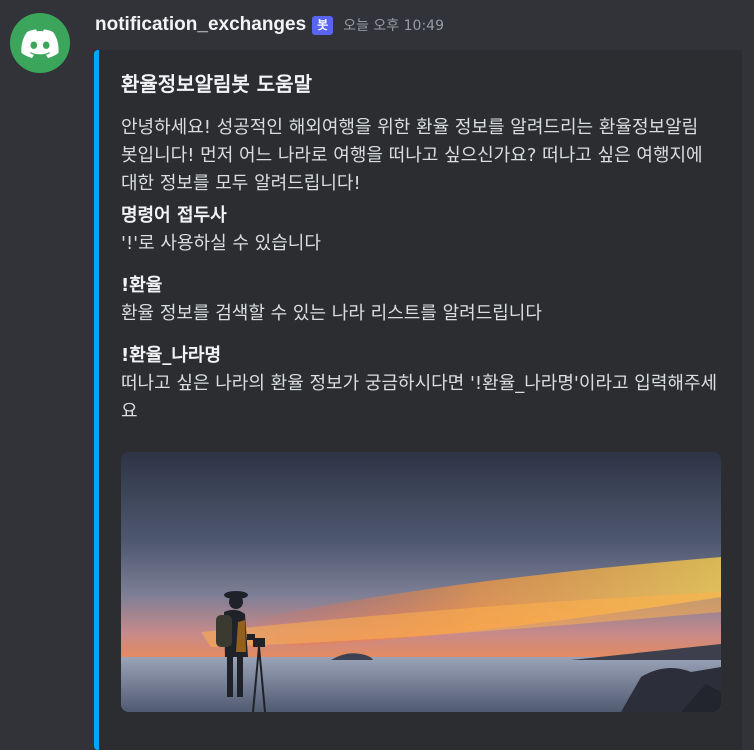 This screenshot has width=754, height=750. Describe the element at coordinates (200, 25) in the screenshot. I see `username: notification_exchanges` at that location.